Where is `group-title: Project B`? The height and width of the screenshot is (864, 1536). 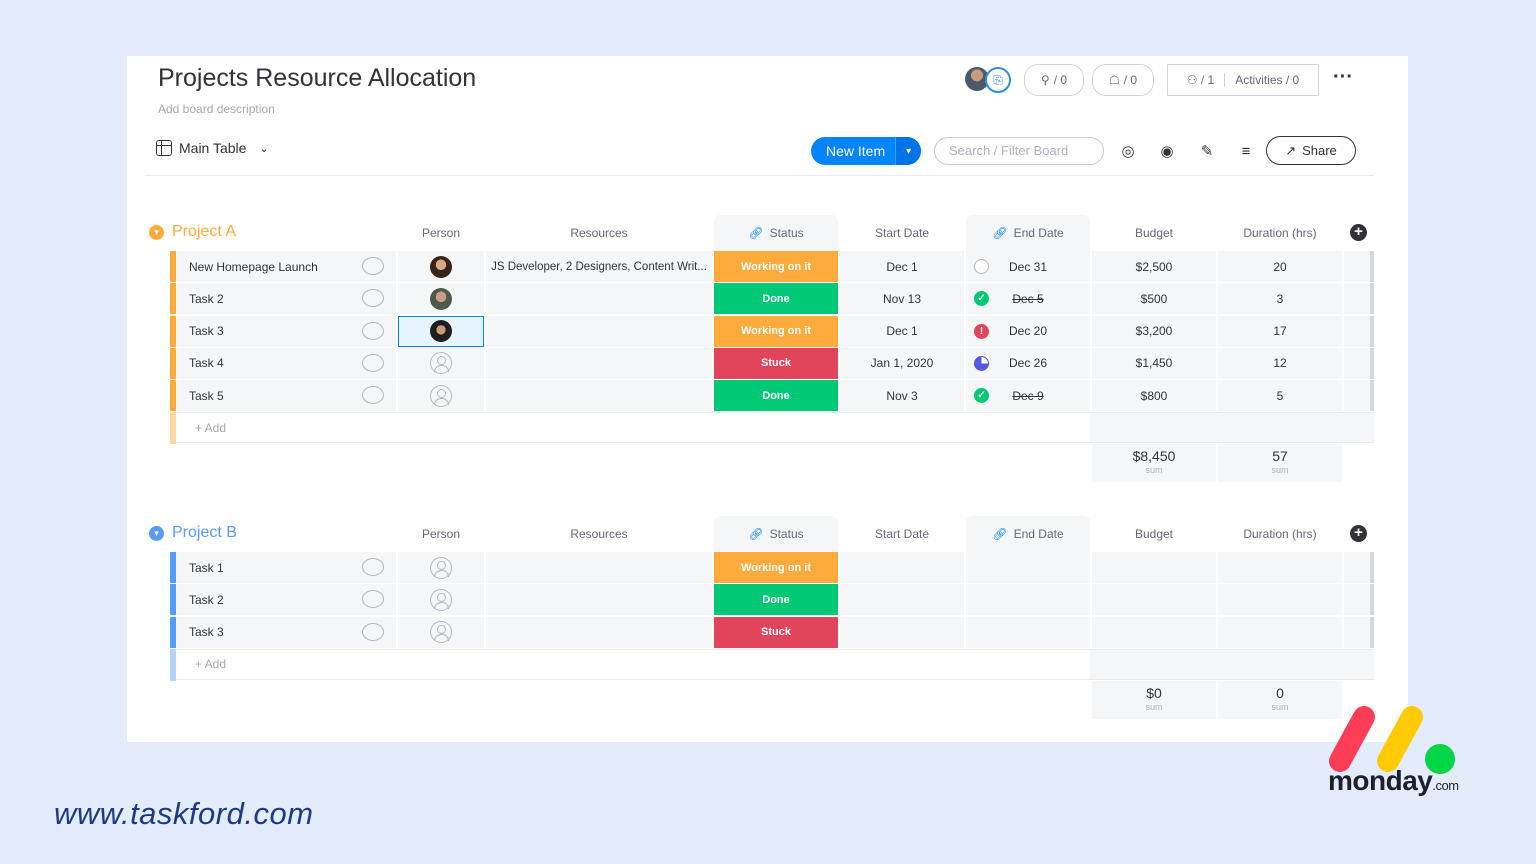 group-title: Project B is located at coordinates (204, 533).